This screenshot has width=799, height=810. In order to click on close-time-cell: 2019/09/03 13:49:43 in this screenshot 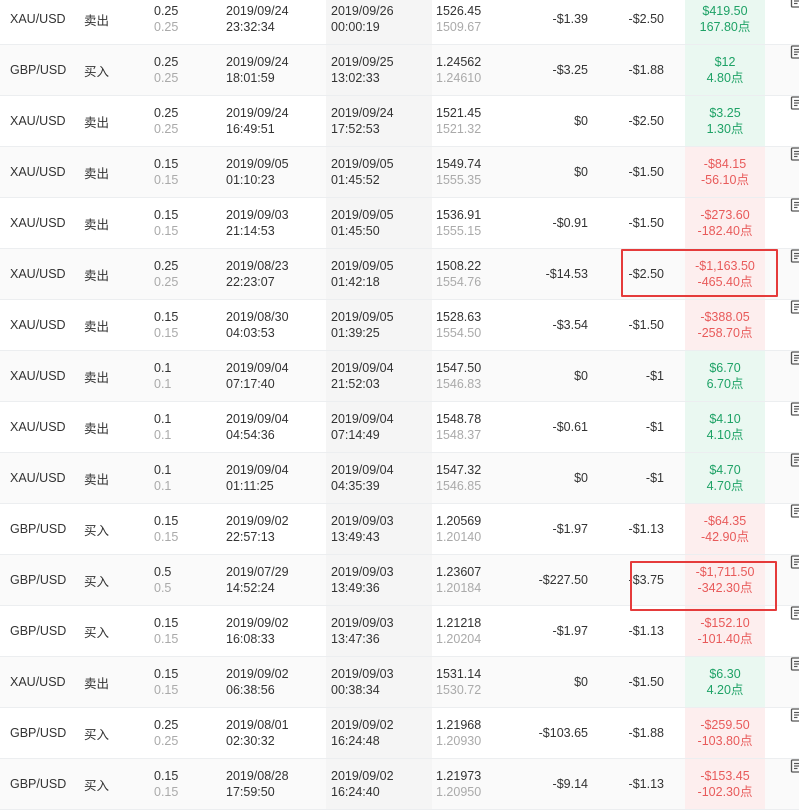, I will do `click(379, 529)`.